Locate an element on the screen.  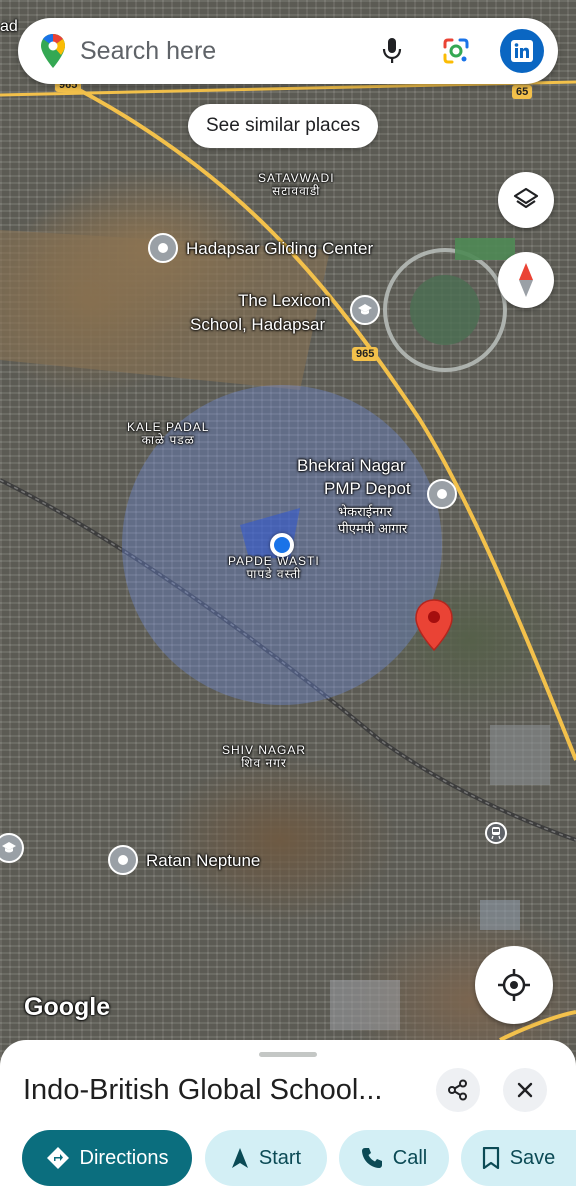
area-label-satavwadi: SATAVWADI सटाववाडी is located at coordinates (296, 185).